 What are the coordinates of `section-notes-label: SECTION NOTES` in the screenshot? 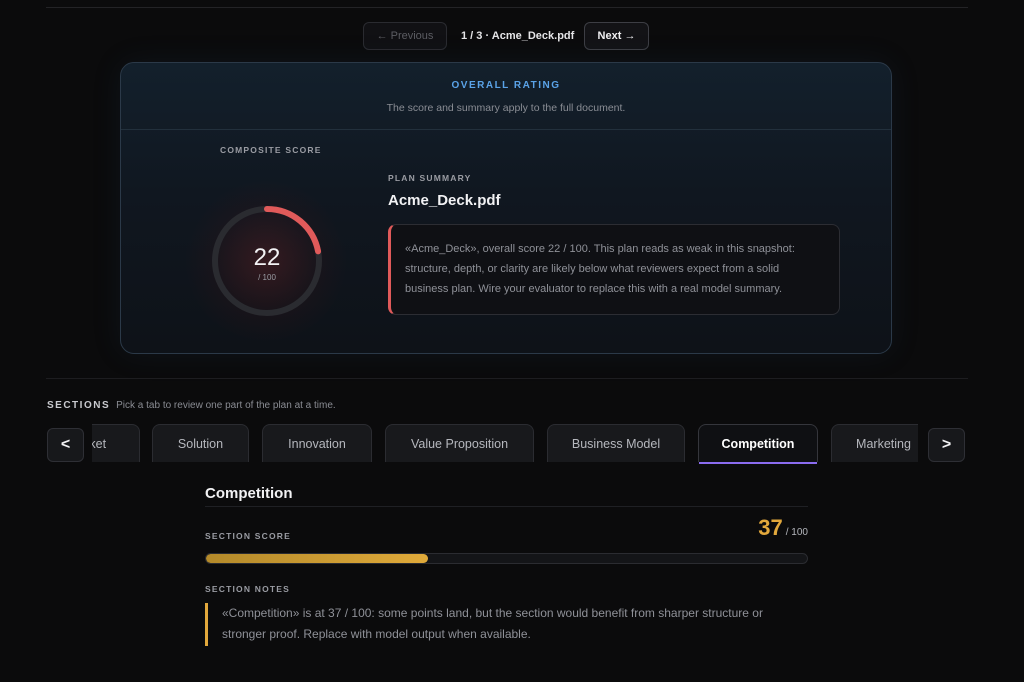 It's located at (248, 589).